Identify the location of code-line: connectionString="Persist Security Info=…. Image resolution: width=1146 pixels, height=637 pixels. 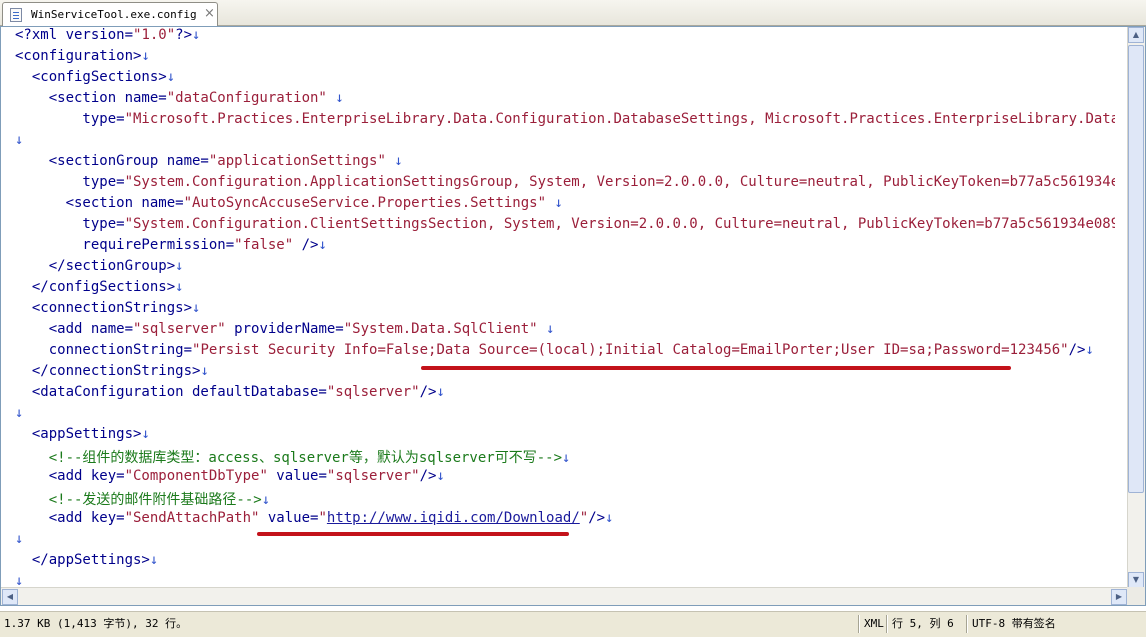
(554, 352).